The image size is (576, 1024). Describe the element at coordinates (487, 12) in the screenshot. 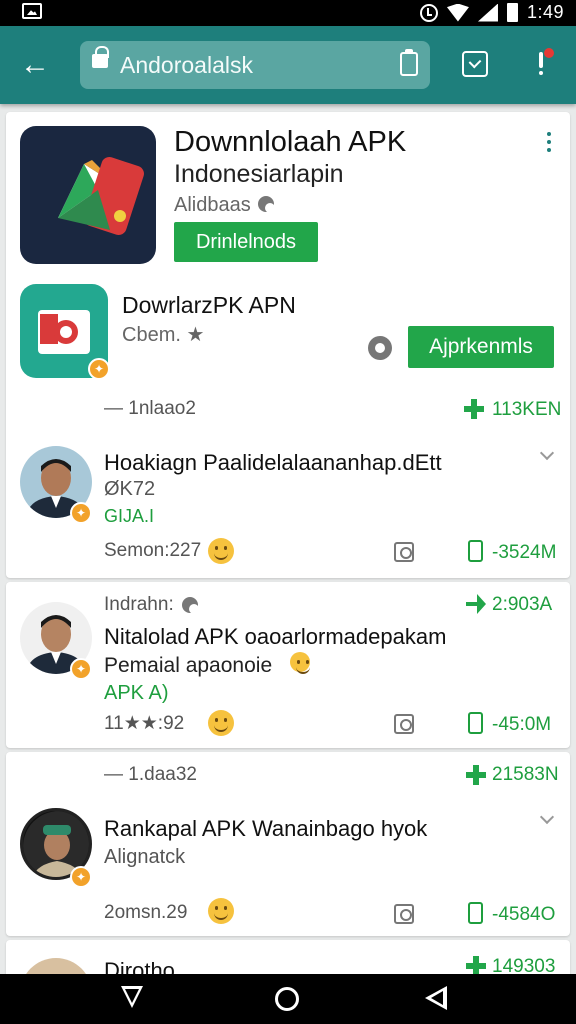

I see `signal-icon` at that location.